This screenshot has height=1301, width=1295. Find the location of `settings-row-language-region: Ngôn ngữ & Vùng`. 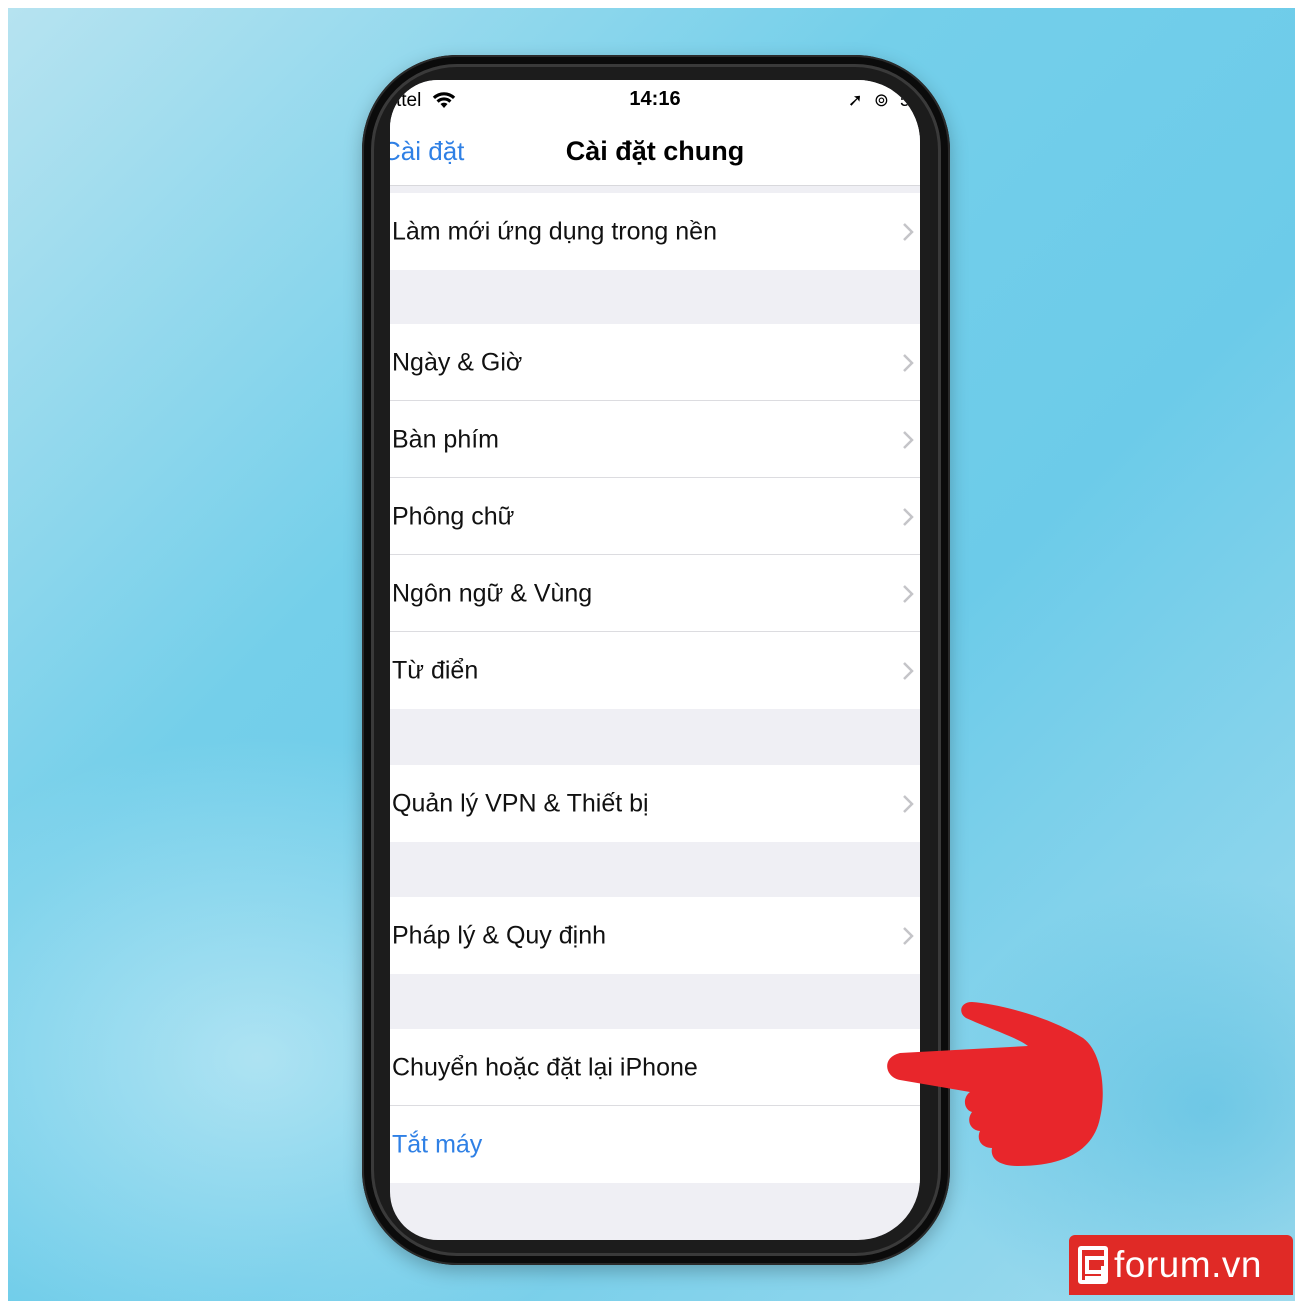

settings-row-language-region: Ngôn ngữ & Vùng is located at coordinates (655, 593).